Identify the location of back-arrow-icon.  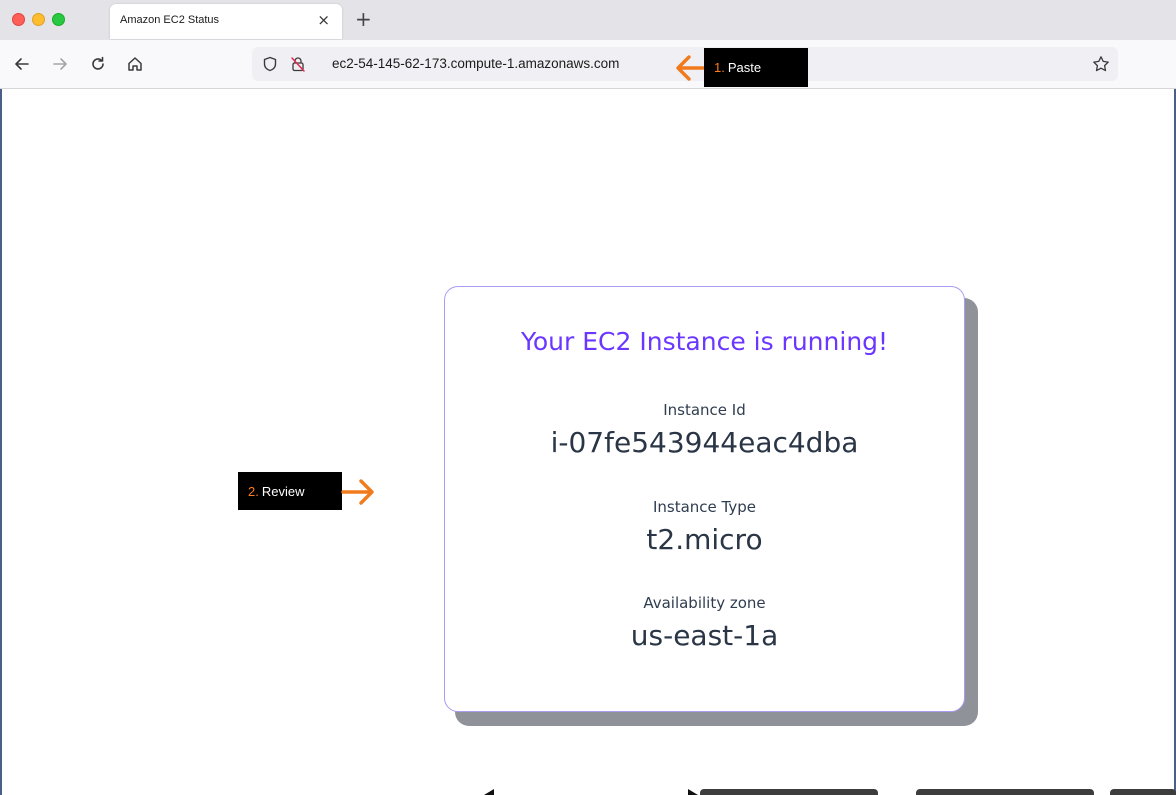
(22, 64).